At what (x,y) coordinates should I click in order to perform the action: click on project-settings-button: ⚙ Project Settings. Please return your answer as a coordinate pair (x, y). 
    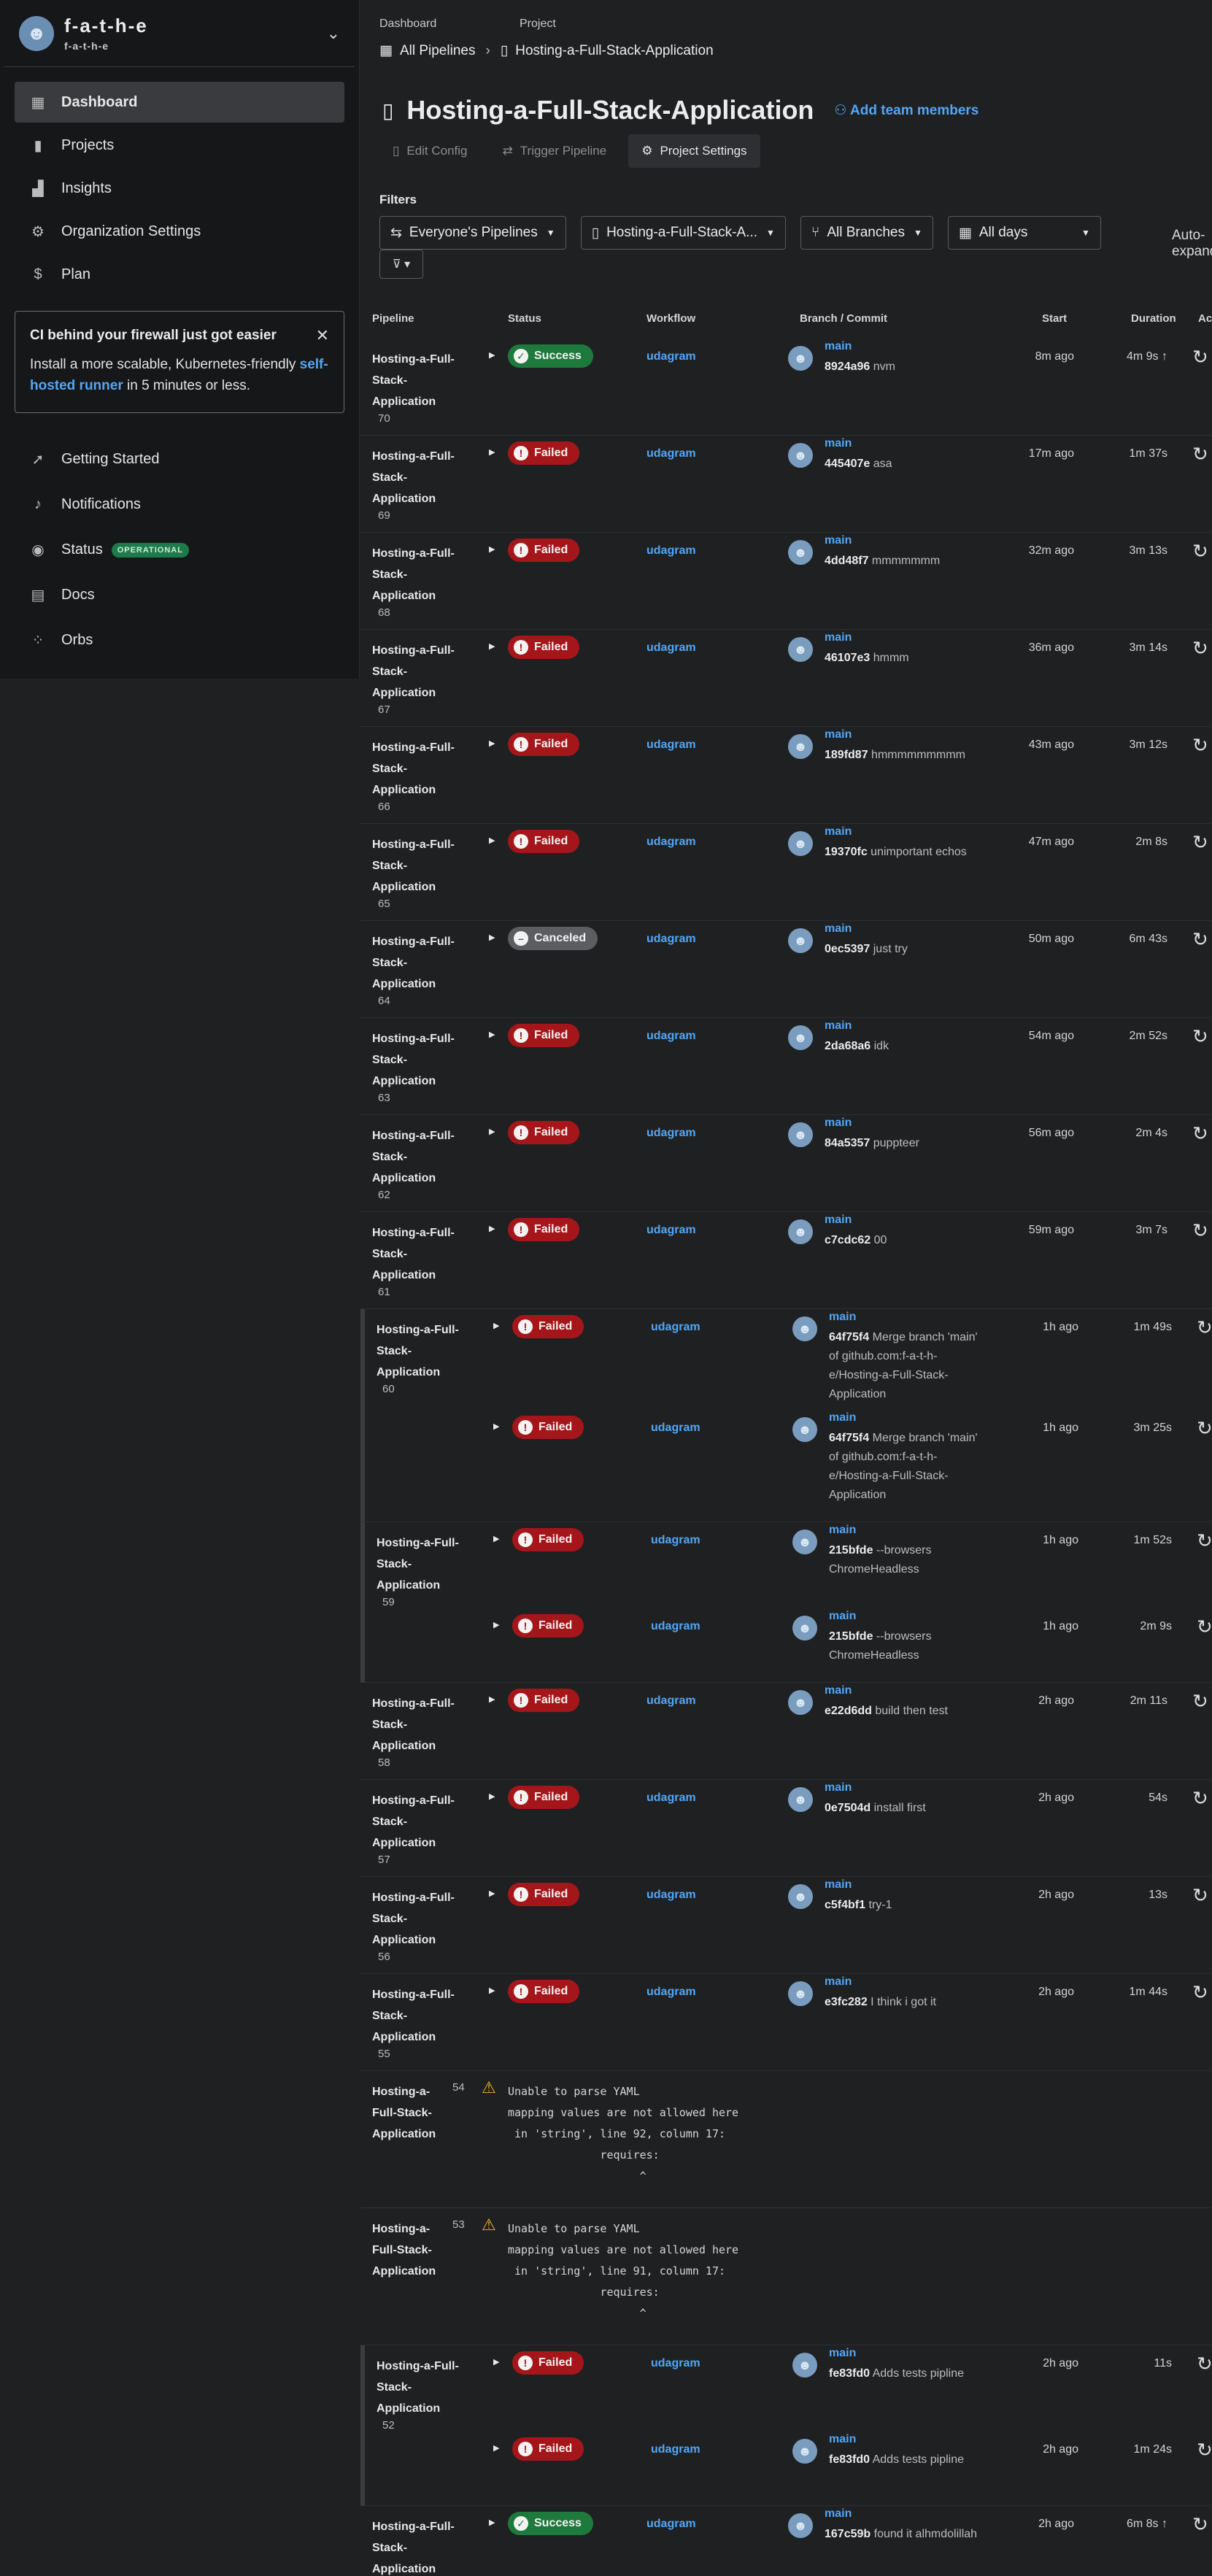
    Looking at the image, I should click on (694, 151).